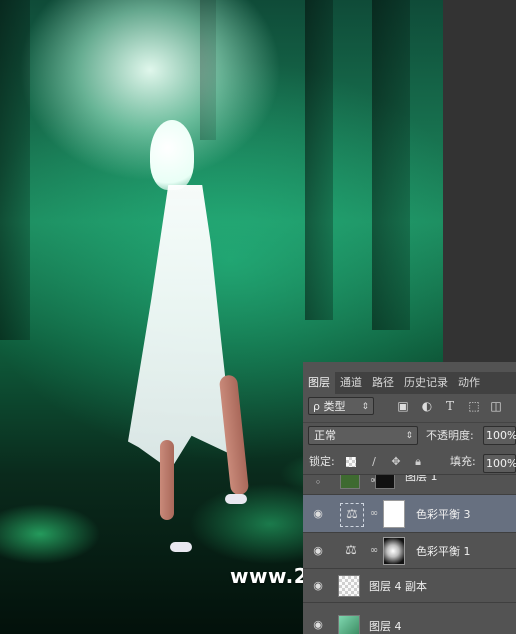  Describe the element at coordinates (443, 551) in the screenshot. I see `layer-name: 色彩平衡 1` at that location.